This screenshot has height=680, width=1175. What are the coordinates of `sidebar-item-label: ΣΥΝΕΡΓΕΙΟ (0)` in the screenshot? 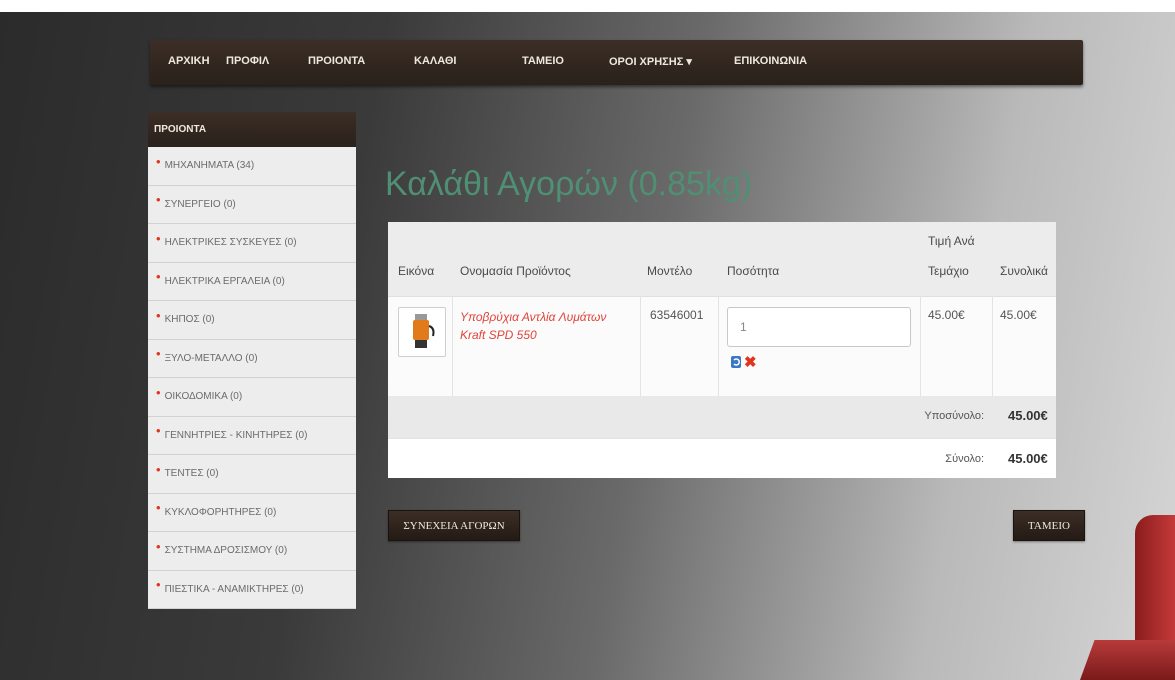 It's located at (200, 204).